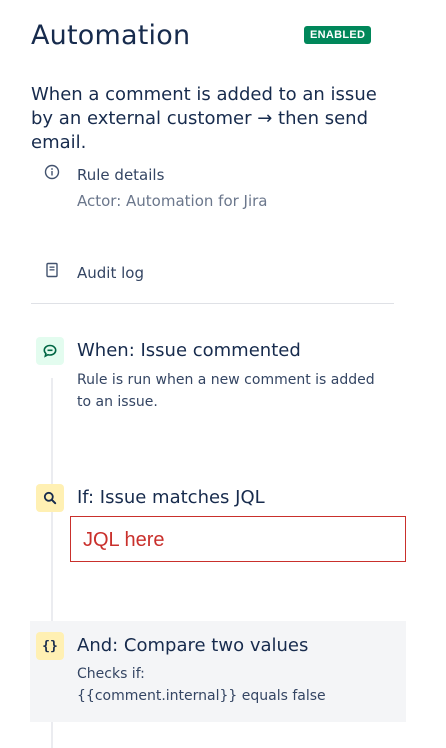 Image resolution: width=446 pixels, height=748 pixels. Describe the element at coordinates (201, 696) in the screenshot. I see `step-description-line: {{comment.internal}} equals false` at that location.